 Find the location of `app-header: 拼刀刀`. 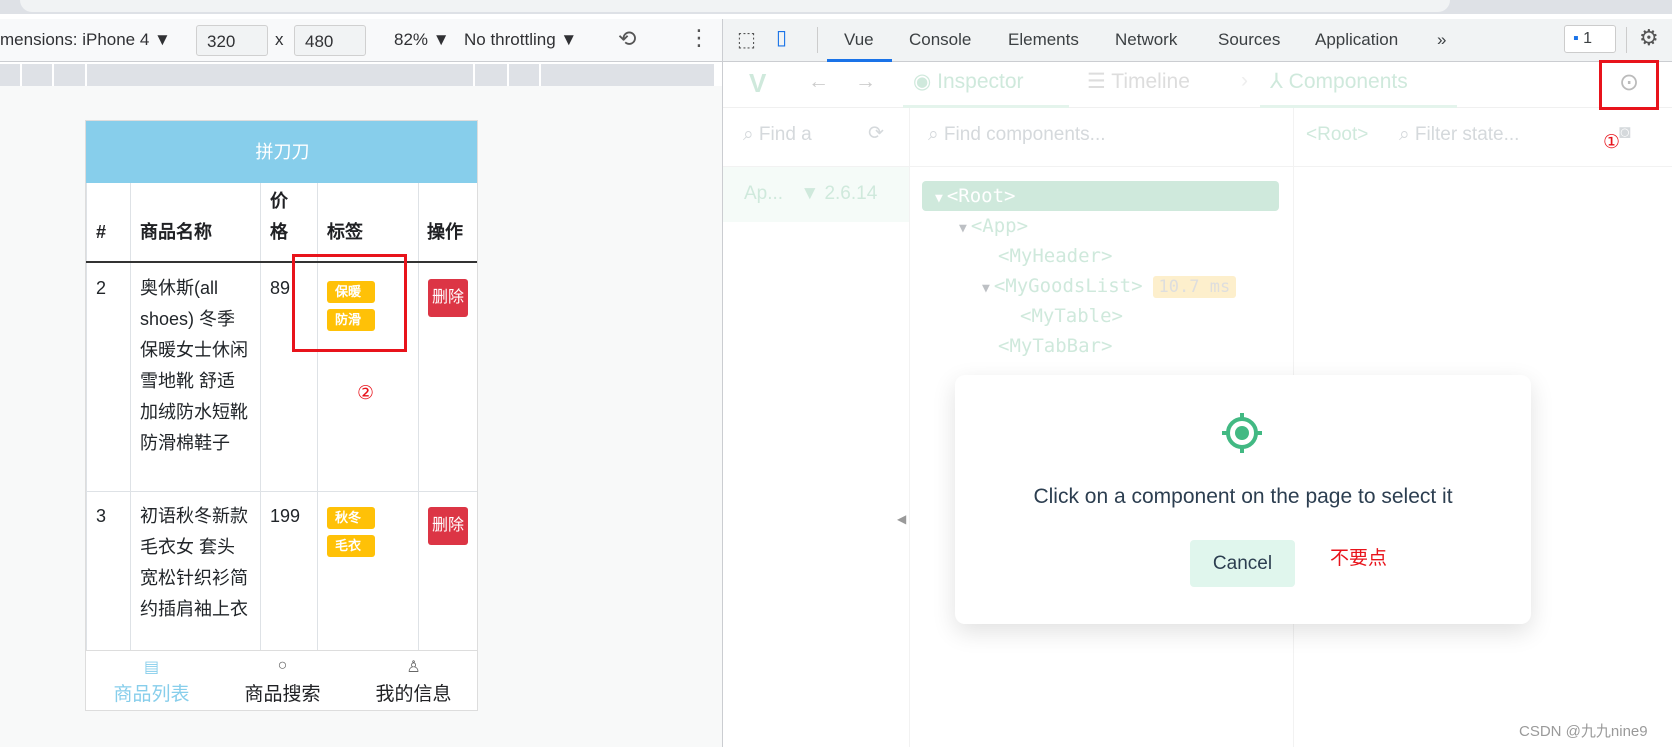

app-header: 拼刀刀 is located at coordinates (281, 152).